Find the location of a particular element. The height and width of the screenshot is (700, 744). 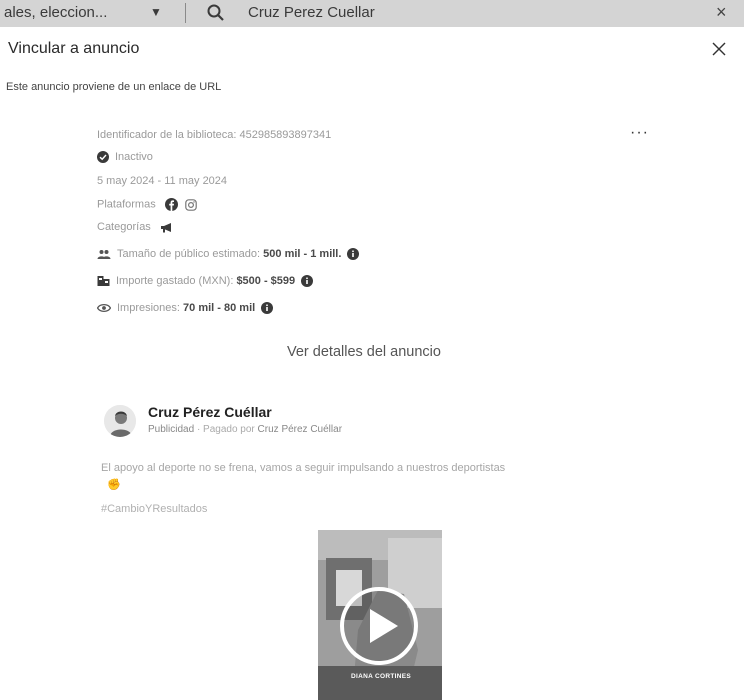

search-input: Cruz Perez Cuellar is located at coordinates (311, 12).